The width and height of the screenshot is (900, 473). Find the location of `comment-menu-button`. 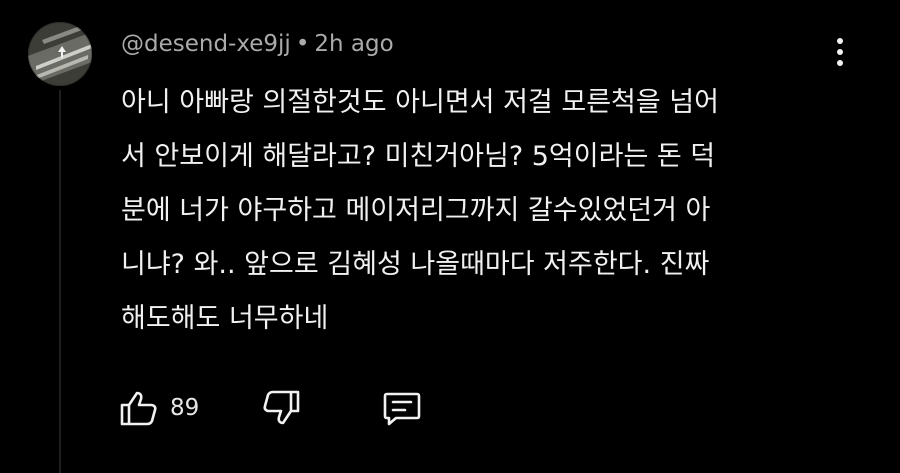

comment-menu-button is located at coordinates (840, 52).